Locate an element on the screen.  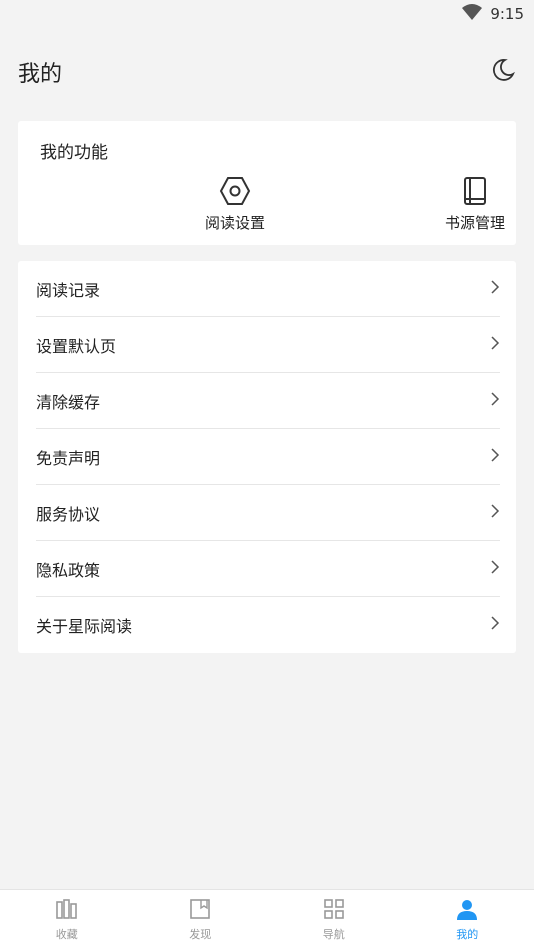
menu-item-privacy-policy: 隐私政策 is located at coordinates (268, 569).